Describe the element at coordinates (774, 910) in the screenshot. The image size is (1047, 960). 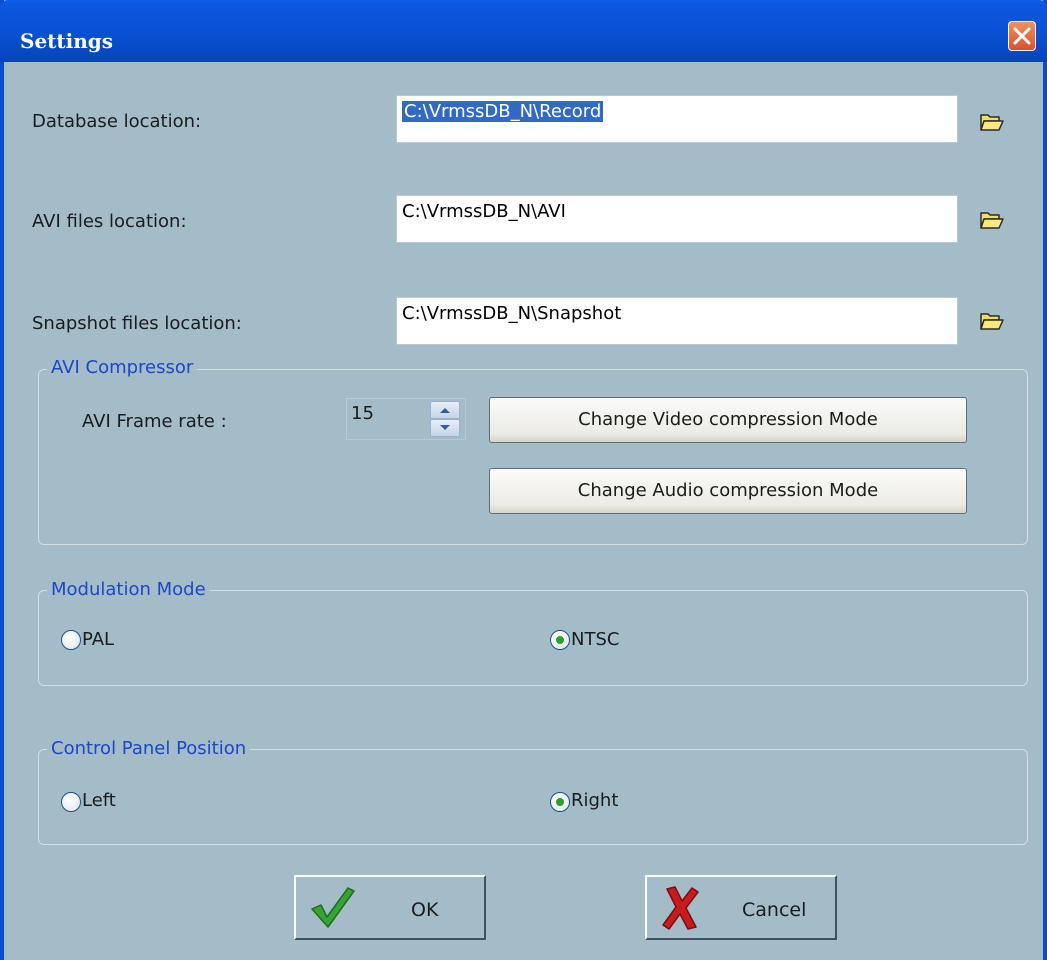
I see `cancel-button-label: Cancel` at that location.